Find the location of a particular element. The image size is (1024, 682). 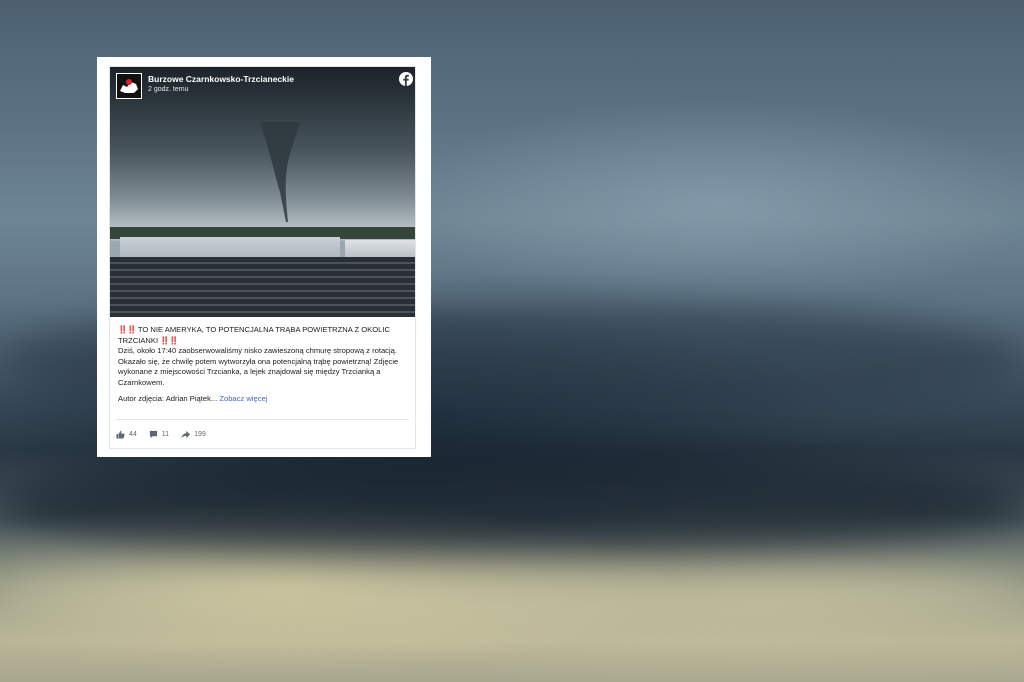

funnel-cloud is located at coordinates (280, 172).